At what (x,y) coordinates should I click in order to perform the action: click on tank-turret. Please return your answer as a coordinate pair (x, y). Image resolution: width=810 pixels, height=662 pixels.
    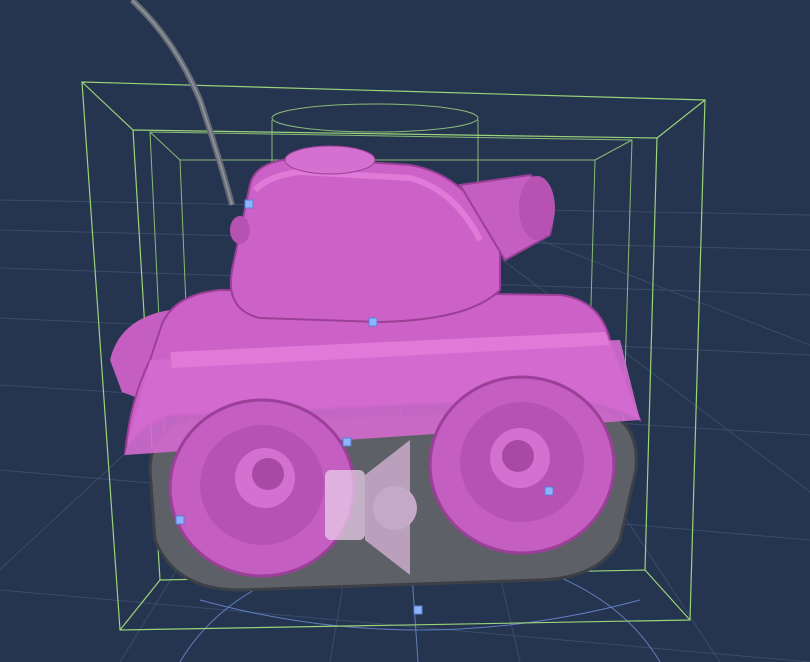
    Looking at the image, I should click on (365, 240).